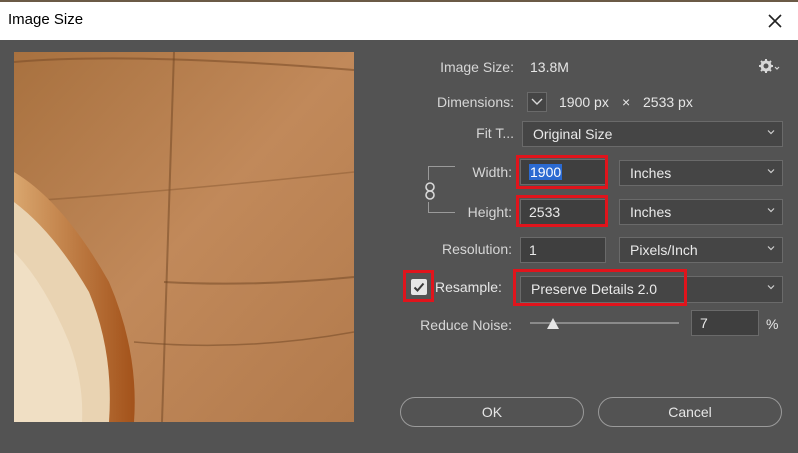 The width and height of the screenshot is (798, 453). I want to click on image-size-value: 13.8M, so click(549, 67).